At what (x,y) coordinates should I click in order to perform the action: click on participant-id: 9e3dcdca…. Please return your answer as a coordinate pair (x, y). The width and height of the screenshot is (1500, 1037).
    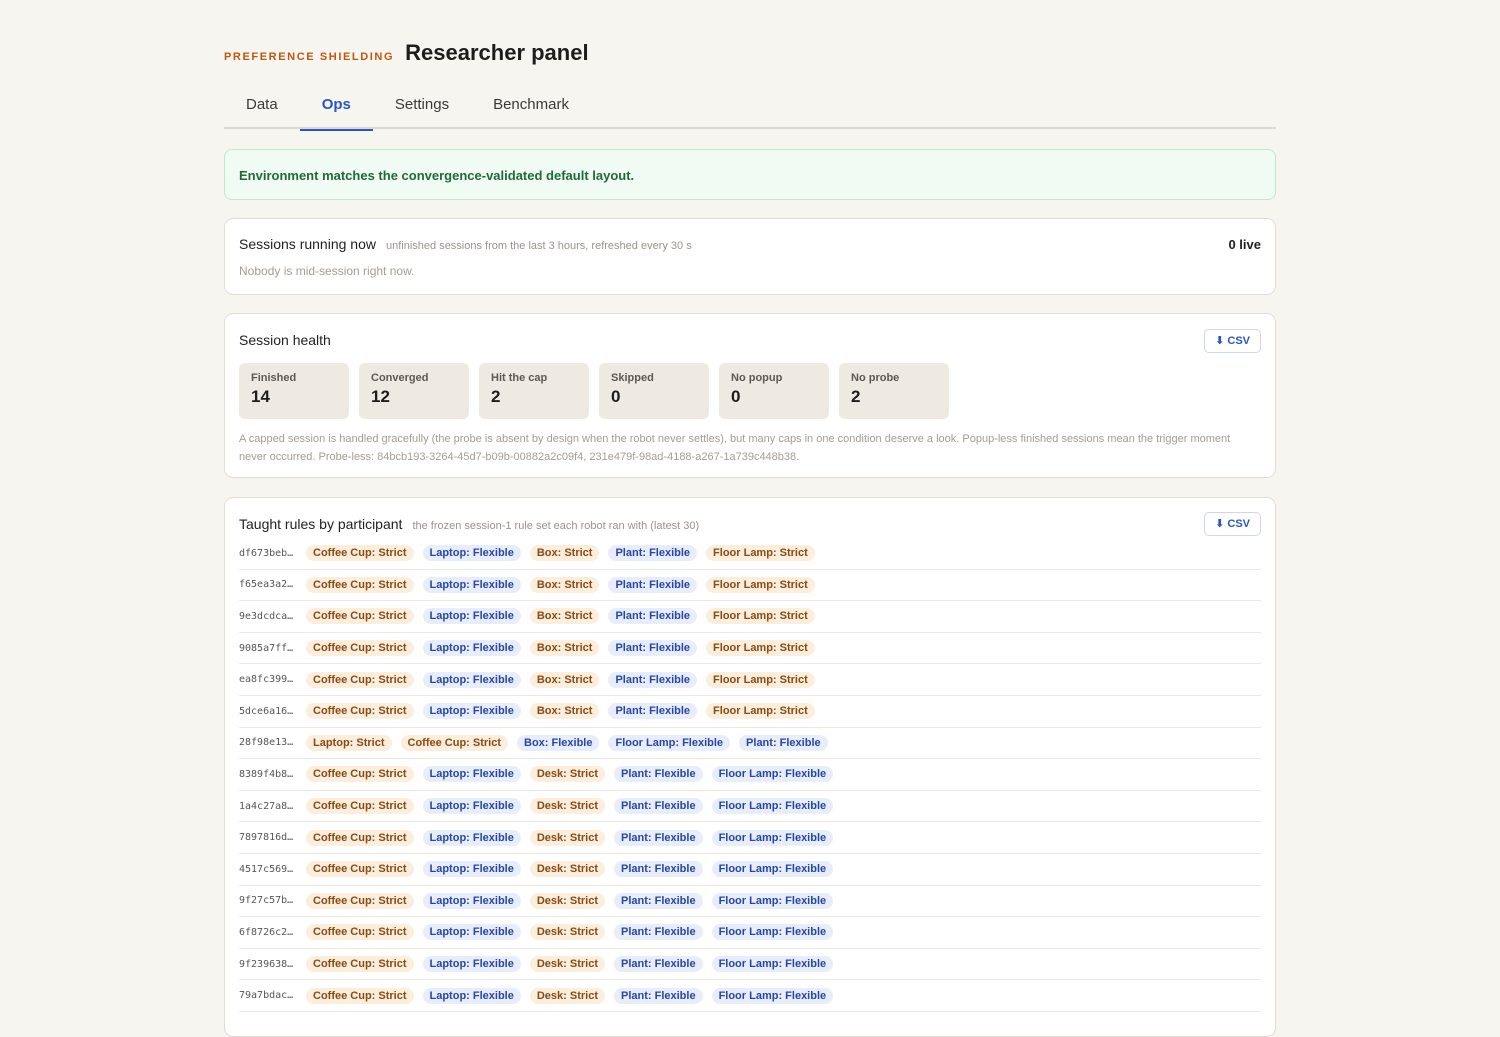
    Looking at the image, I should click on (266, 616).